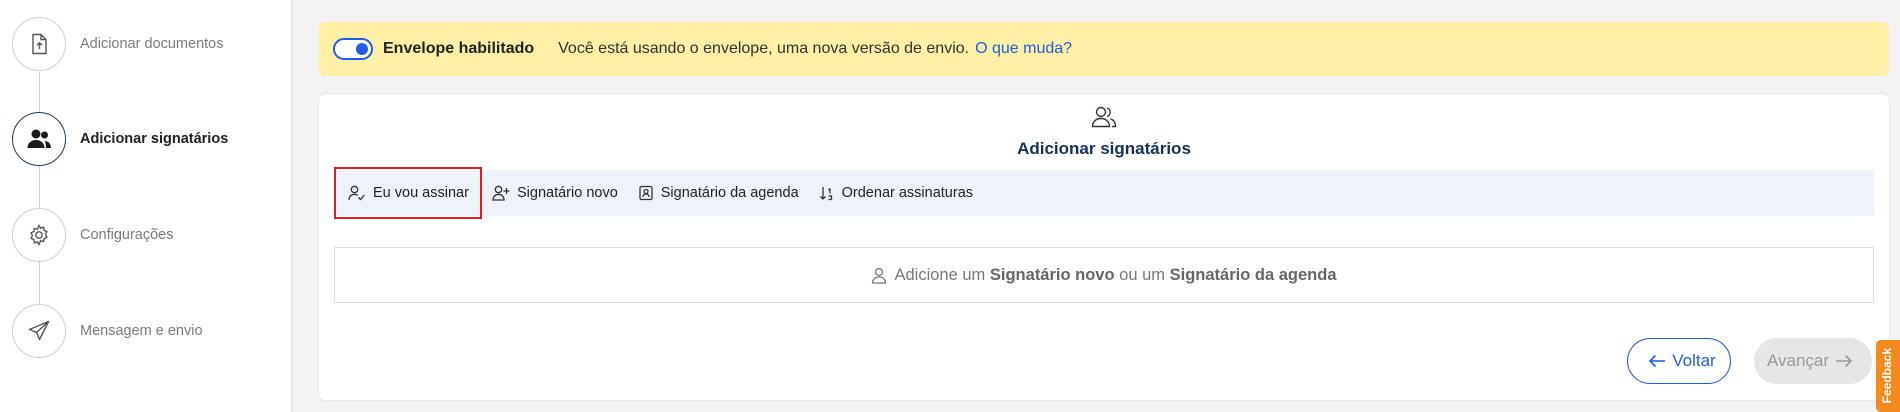 Image resolution: width=1900 pixels, height=412 pixels. What do you see at coordinates (879, 275) in the screenshot?
I see `user-icon` at bounding box center [879, 275].